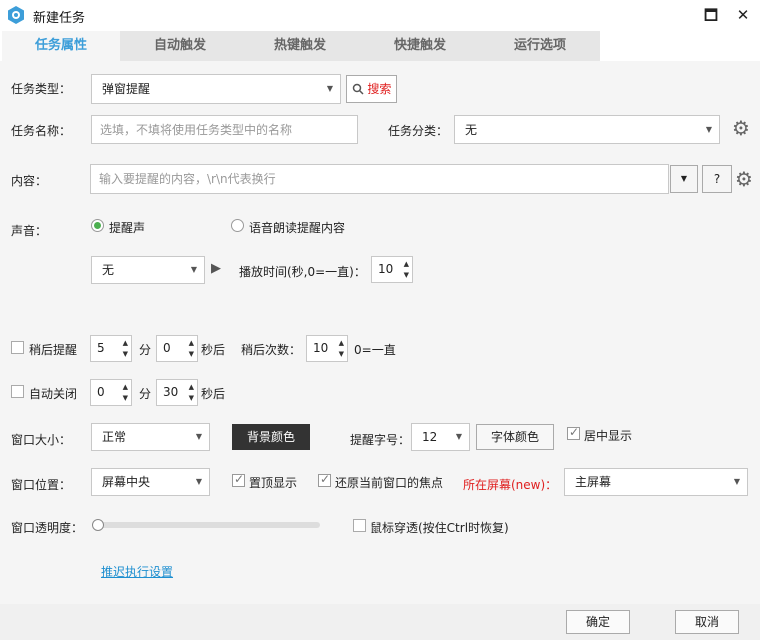 The image size is (760, 640). What do you see at coordinates (741, 128) in the screenshot?
I see `category-settings-gear-icon: ⚙` at bounding box center [741, 128].